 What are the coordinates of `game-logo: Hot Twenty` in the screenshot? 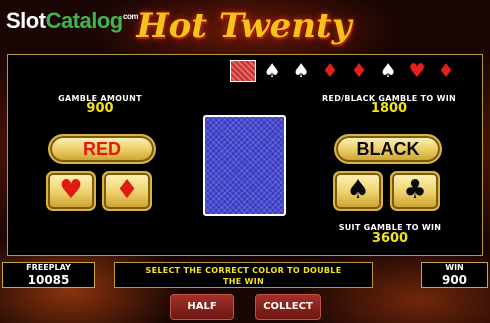 It's located at (244, 26).